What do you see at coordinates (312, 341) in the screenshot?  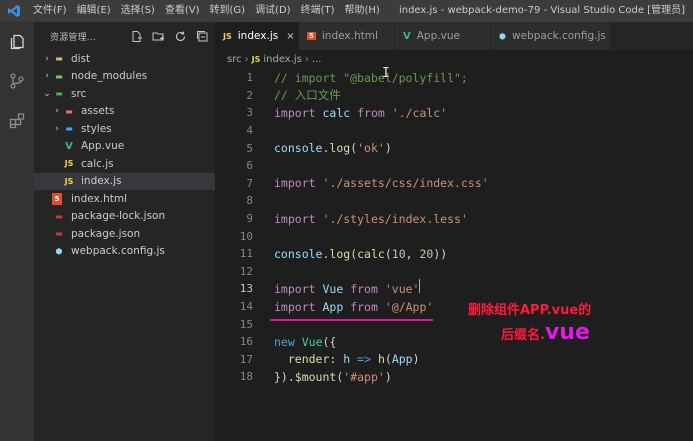 I see `code-token: Vue` at bounding box center [312, 341].